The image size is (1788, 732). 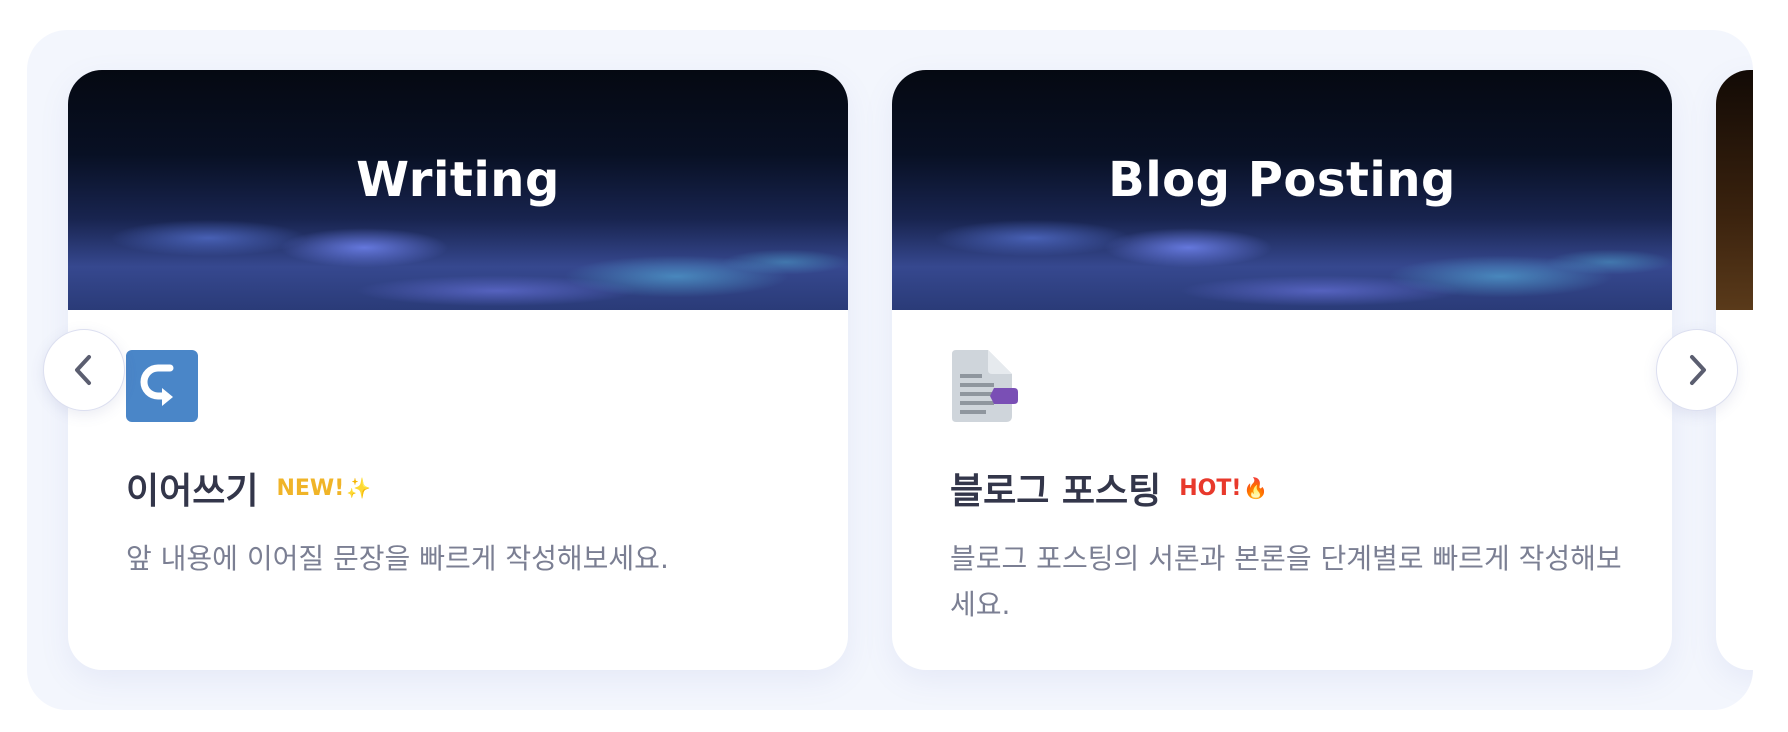 I want to click on badge-label: HOT!, so click(x=1210, y=488).